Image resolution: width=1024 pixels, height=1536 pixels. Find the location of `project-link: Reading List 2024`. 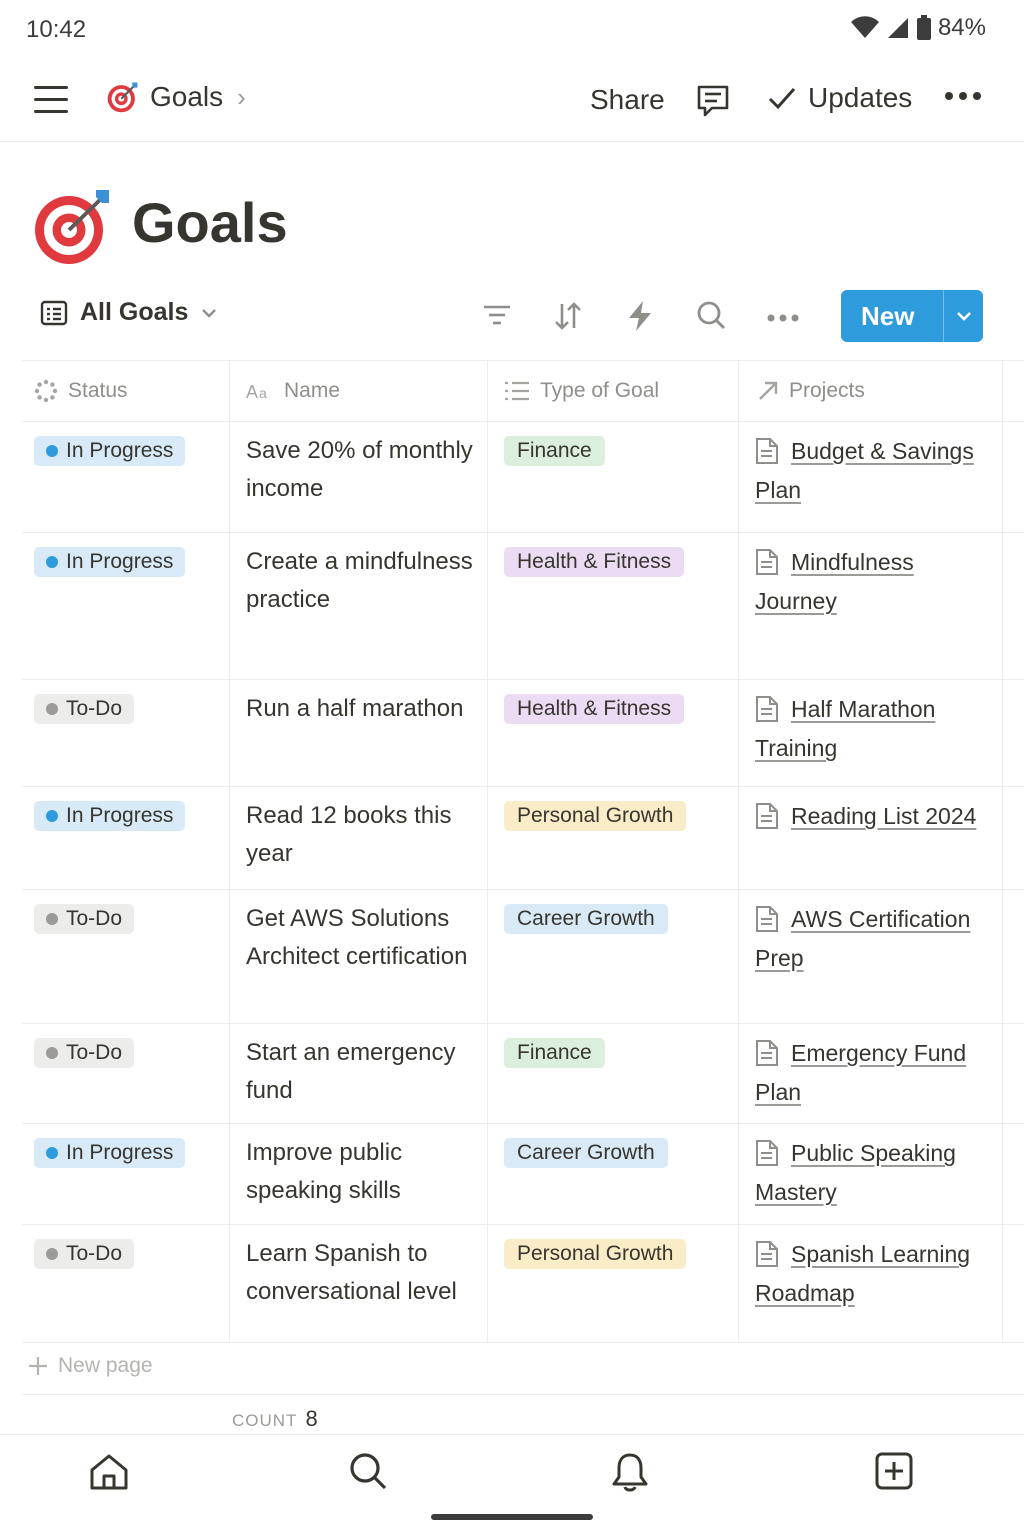

project-link: Reading List 2024 is located at coordinates (883, 816).